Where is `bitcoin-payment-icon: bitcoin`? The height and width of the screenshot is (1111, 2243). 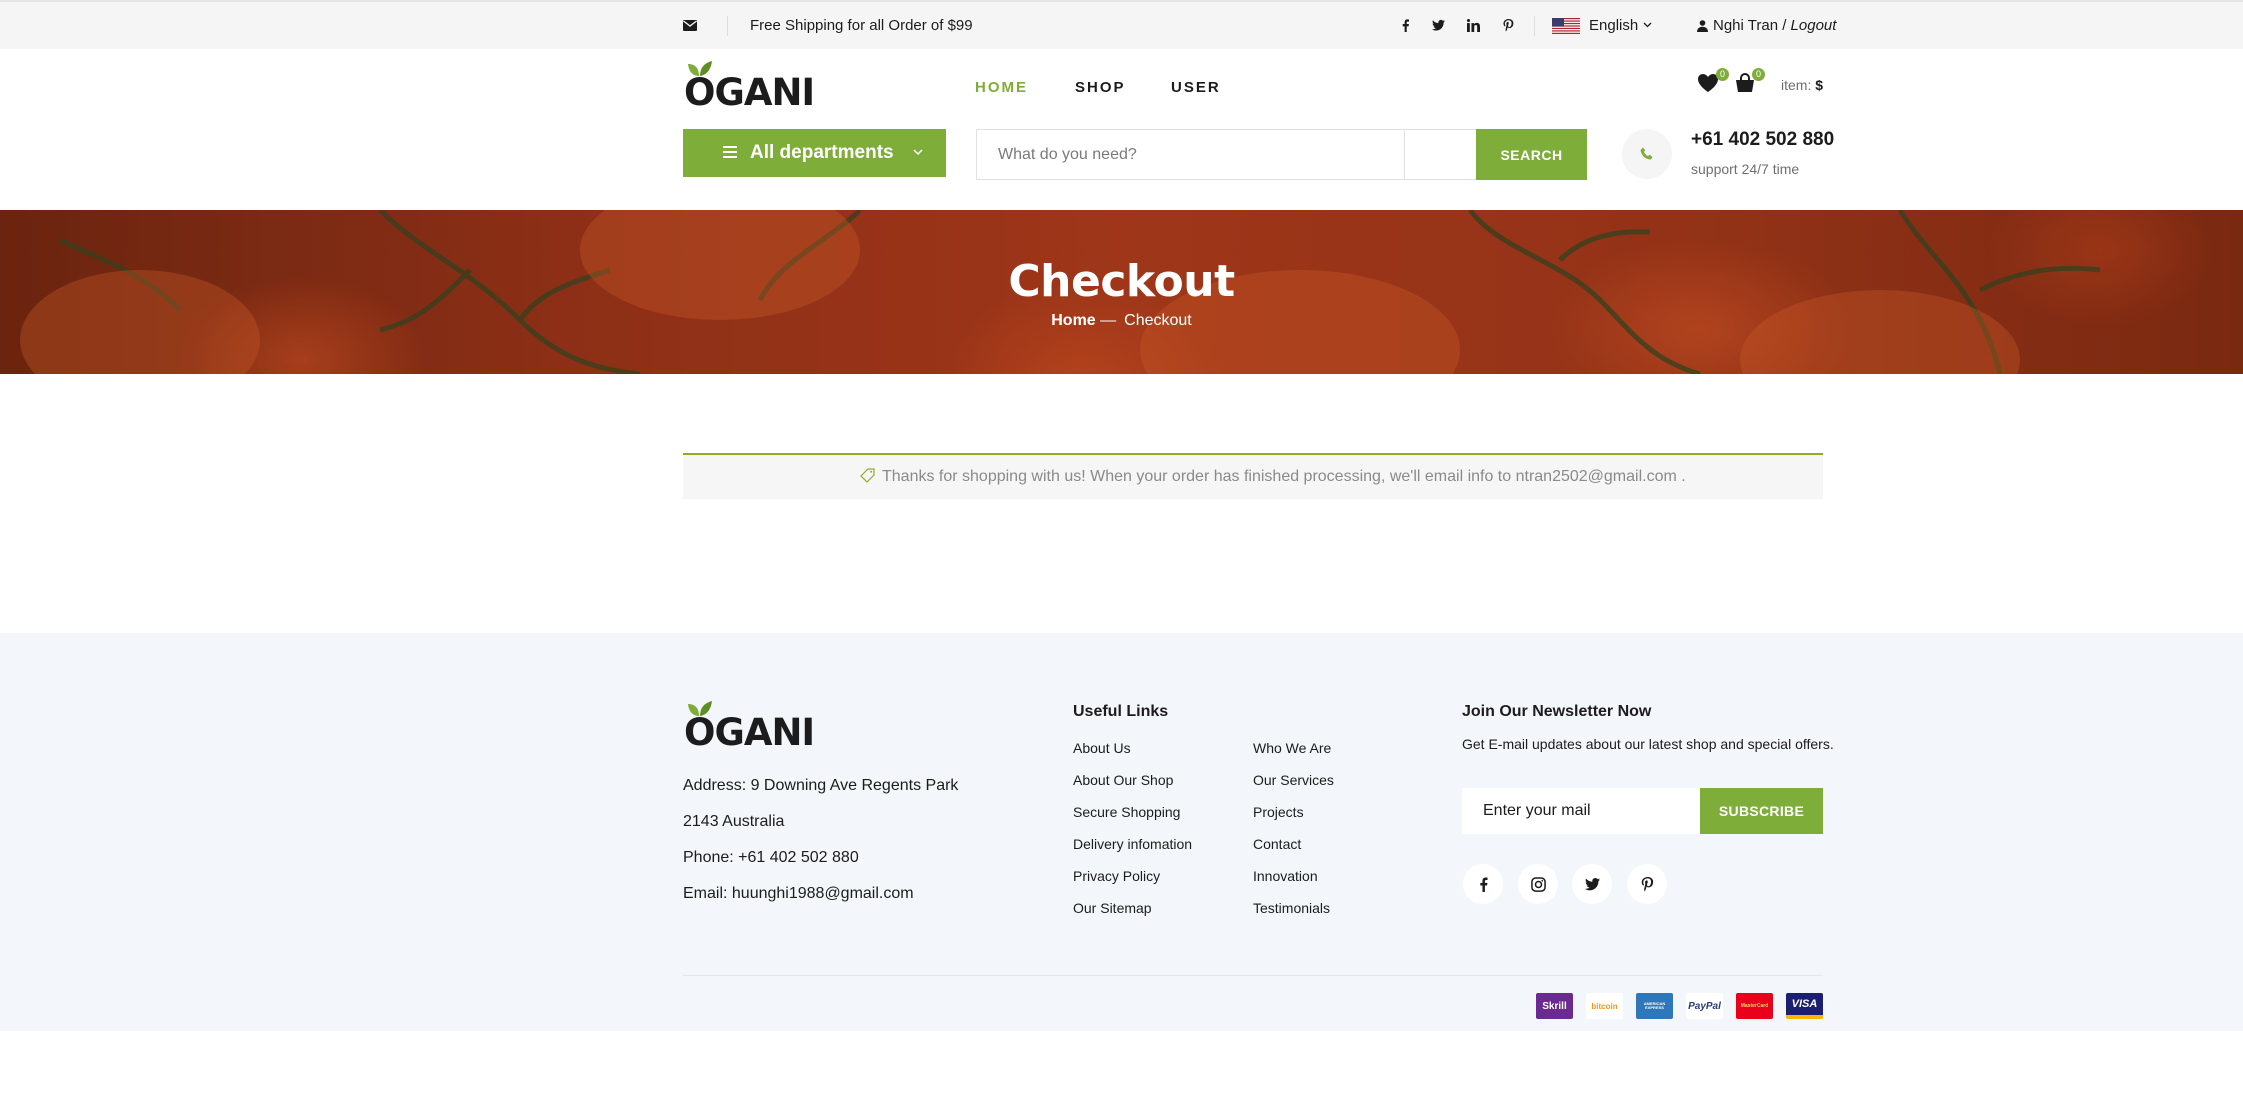
bitcoin-payment-icon: bitcoin is located at coordinates (1604, 1006).